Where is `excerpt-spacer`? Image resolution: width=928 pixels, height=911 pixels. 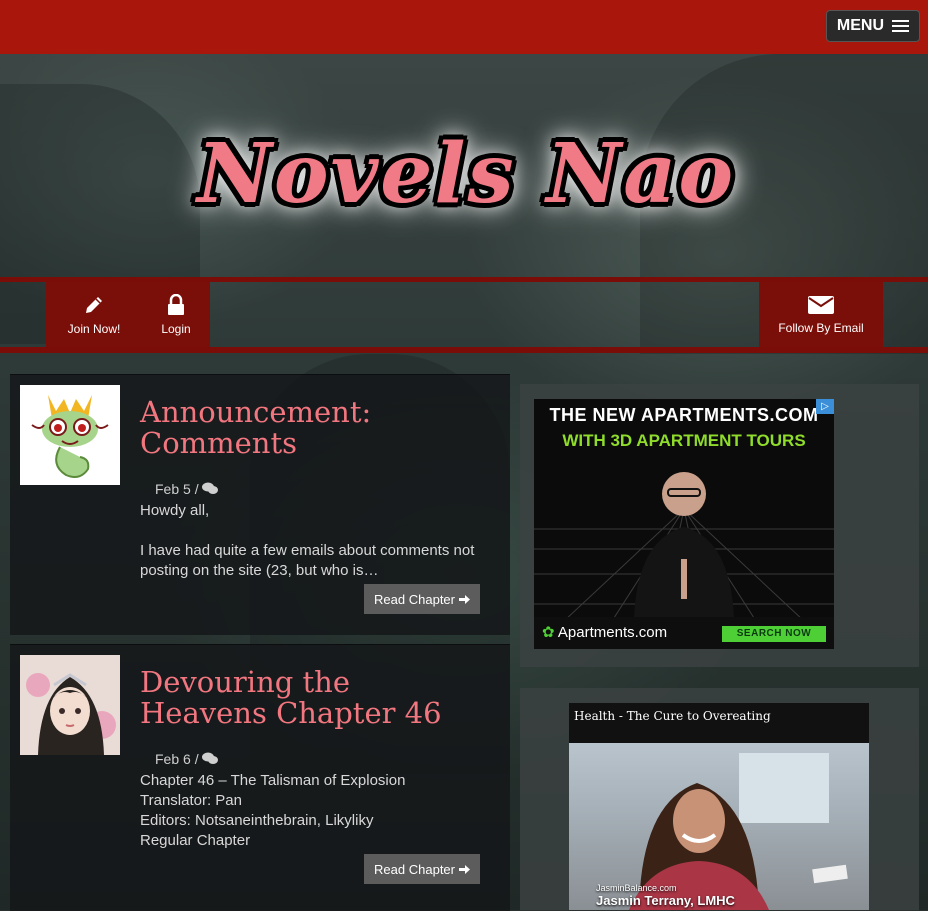
excerpt-spacer is located at coordinates (310, 531).